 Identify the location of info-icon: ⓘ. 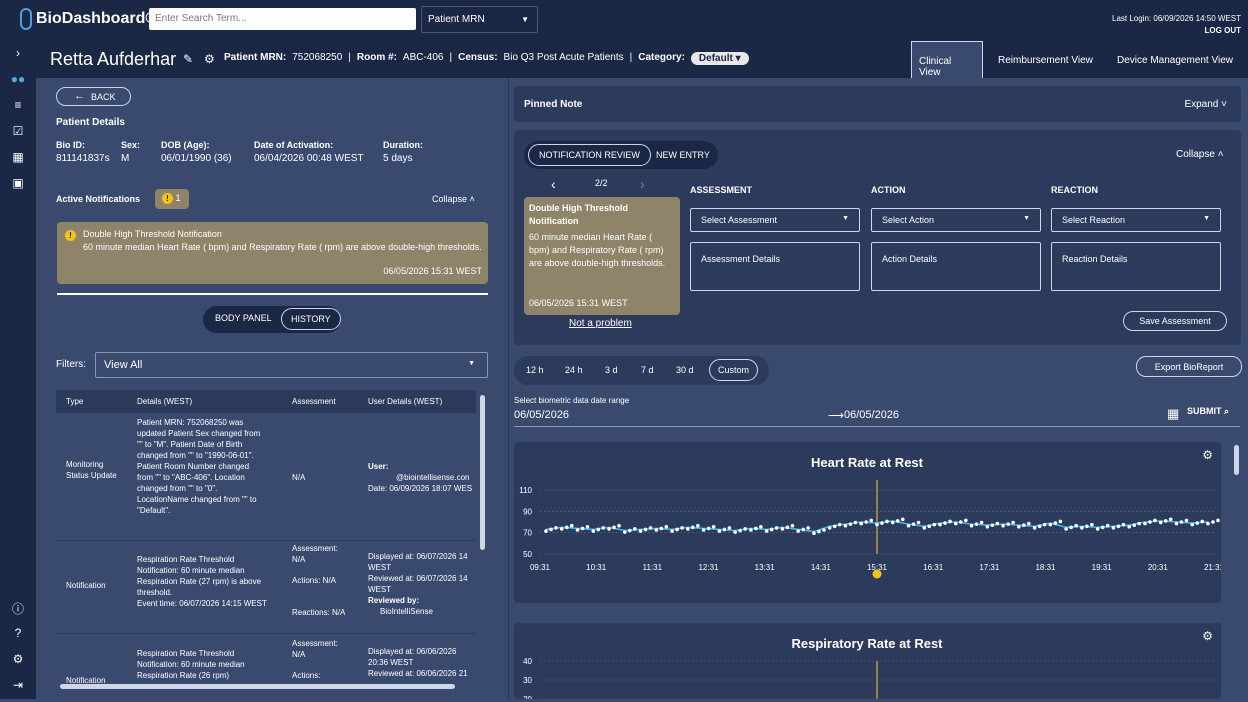
(18, 608).